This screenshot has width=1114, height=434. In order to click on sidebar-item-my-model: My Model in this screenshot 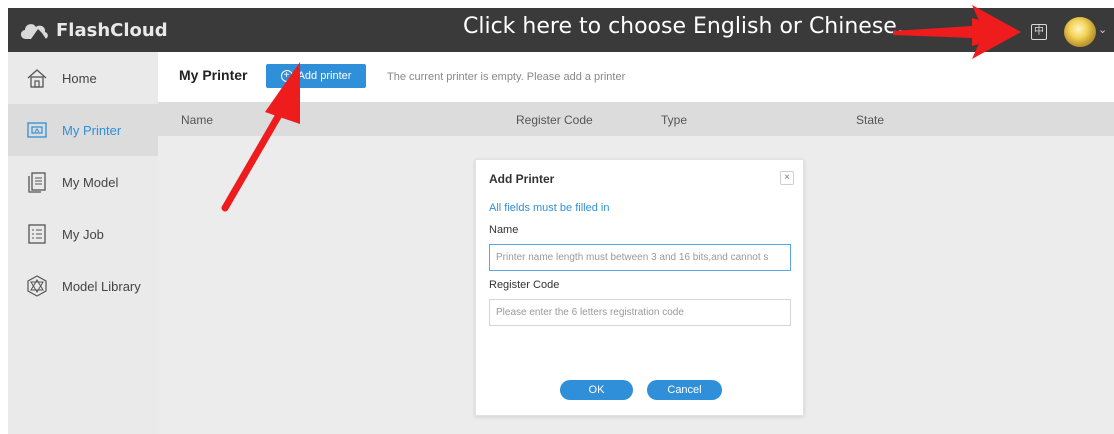, I will do `click(83, 182)`.